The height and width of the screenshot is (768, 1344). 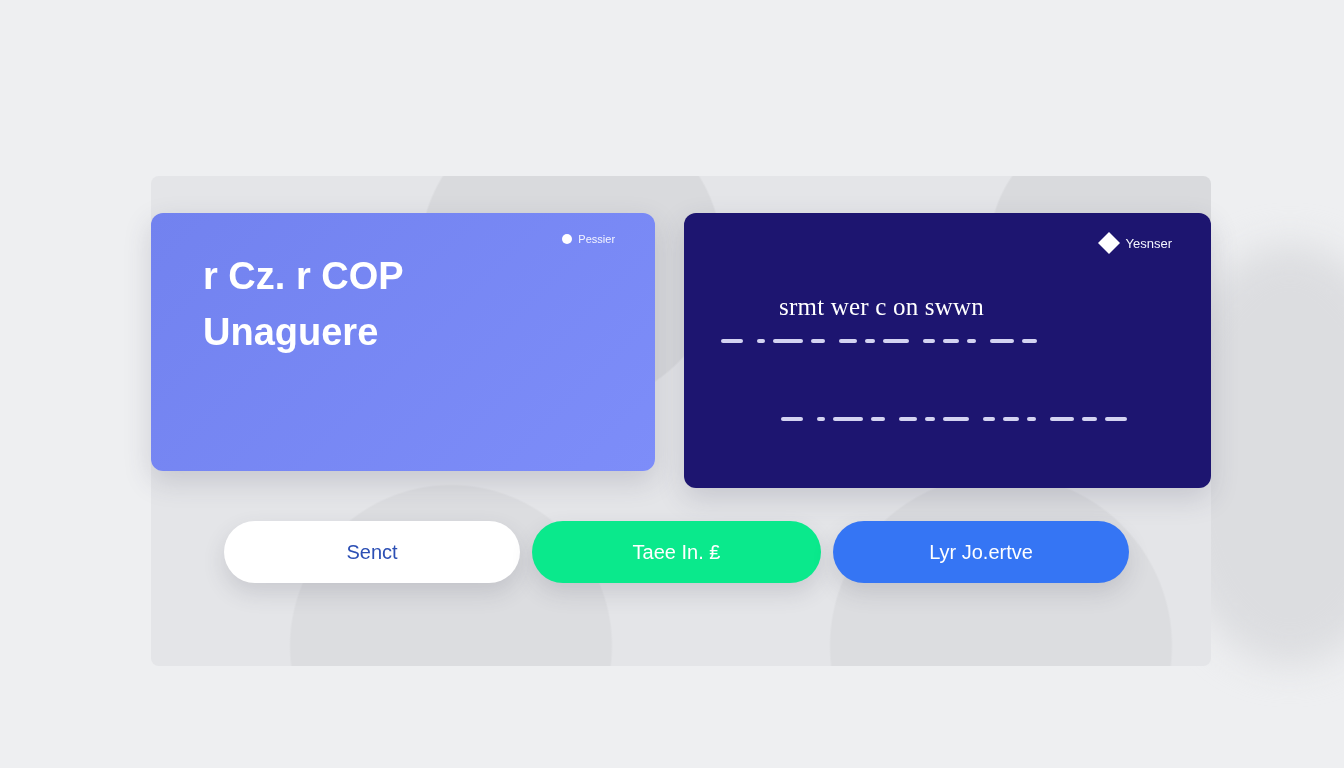 I want to click on card-tag: Yesnser, so click(x=1148, y=243).